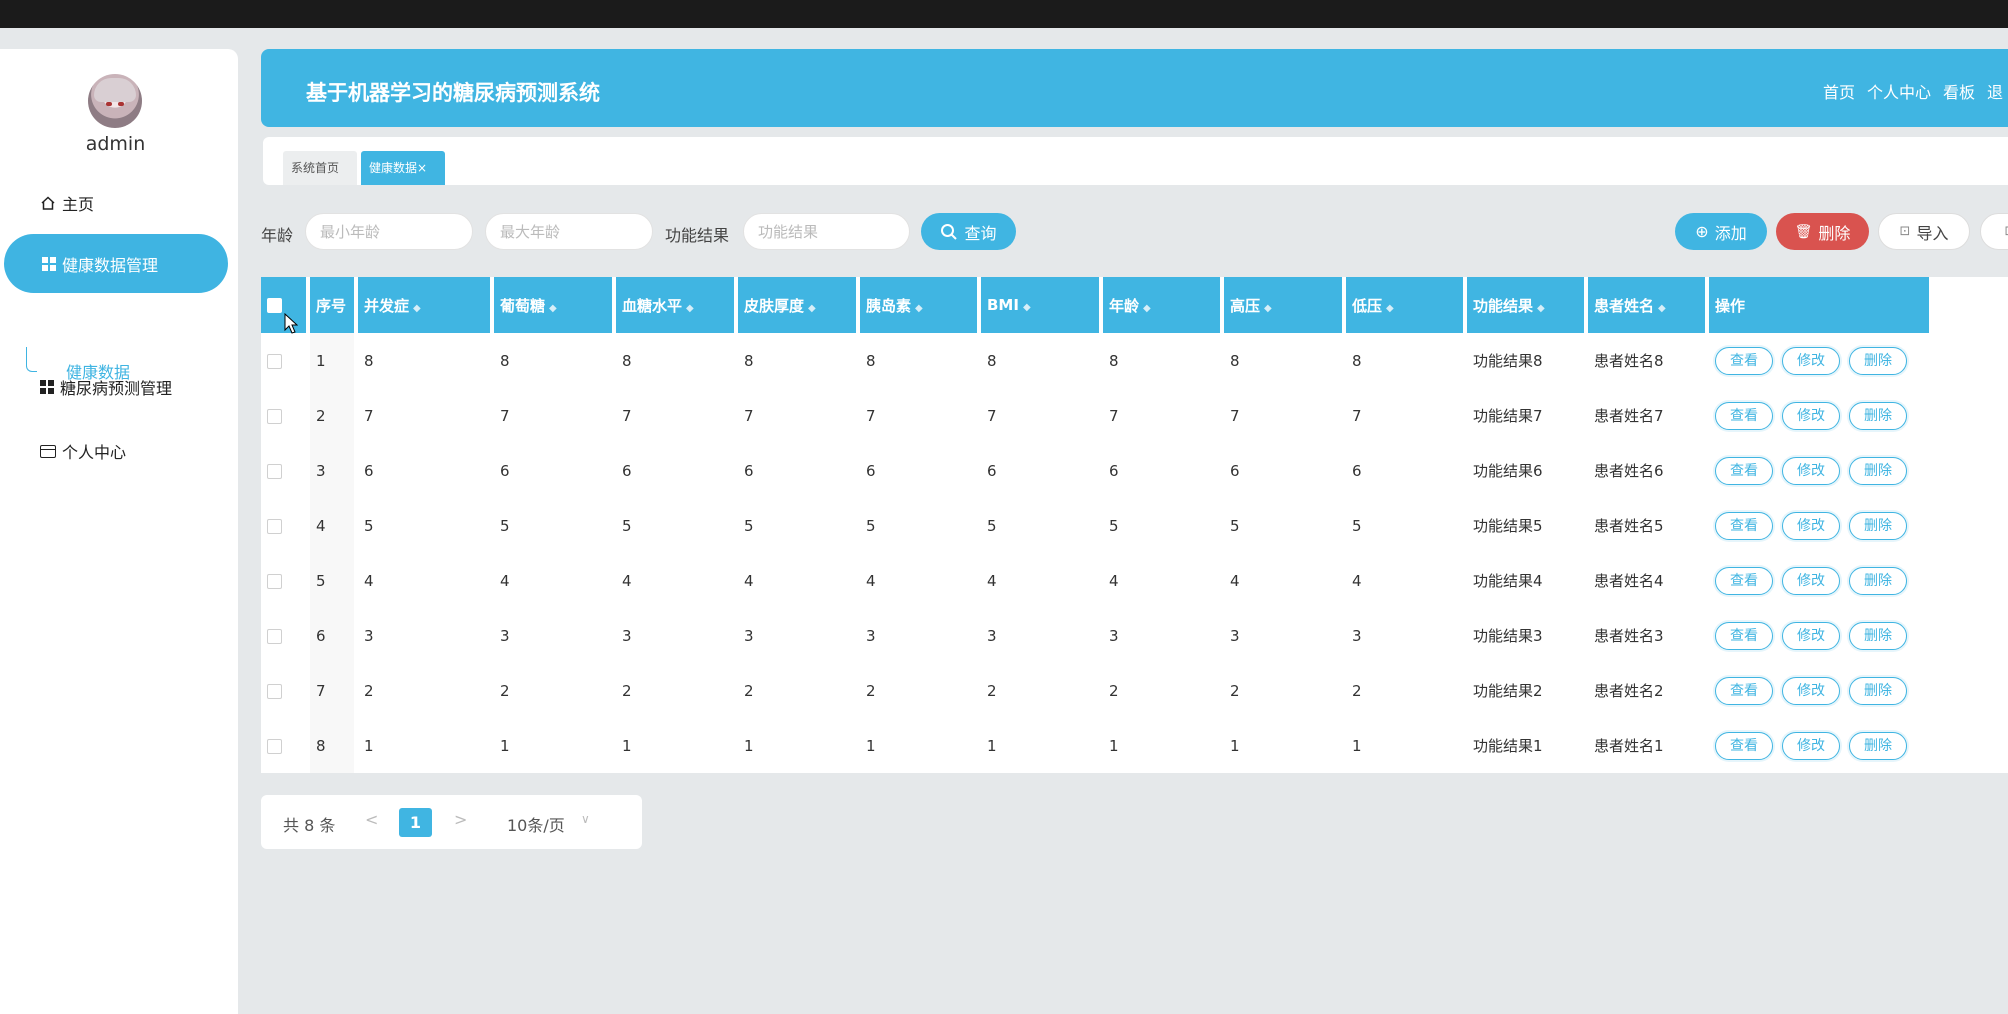 The height and width of the screenshot is (1014, 2008). Describe the element at coordinates (1959, 91) in the screenshot. I see `nav-dashboard-link: 看板` at that location.